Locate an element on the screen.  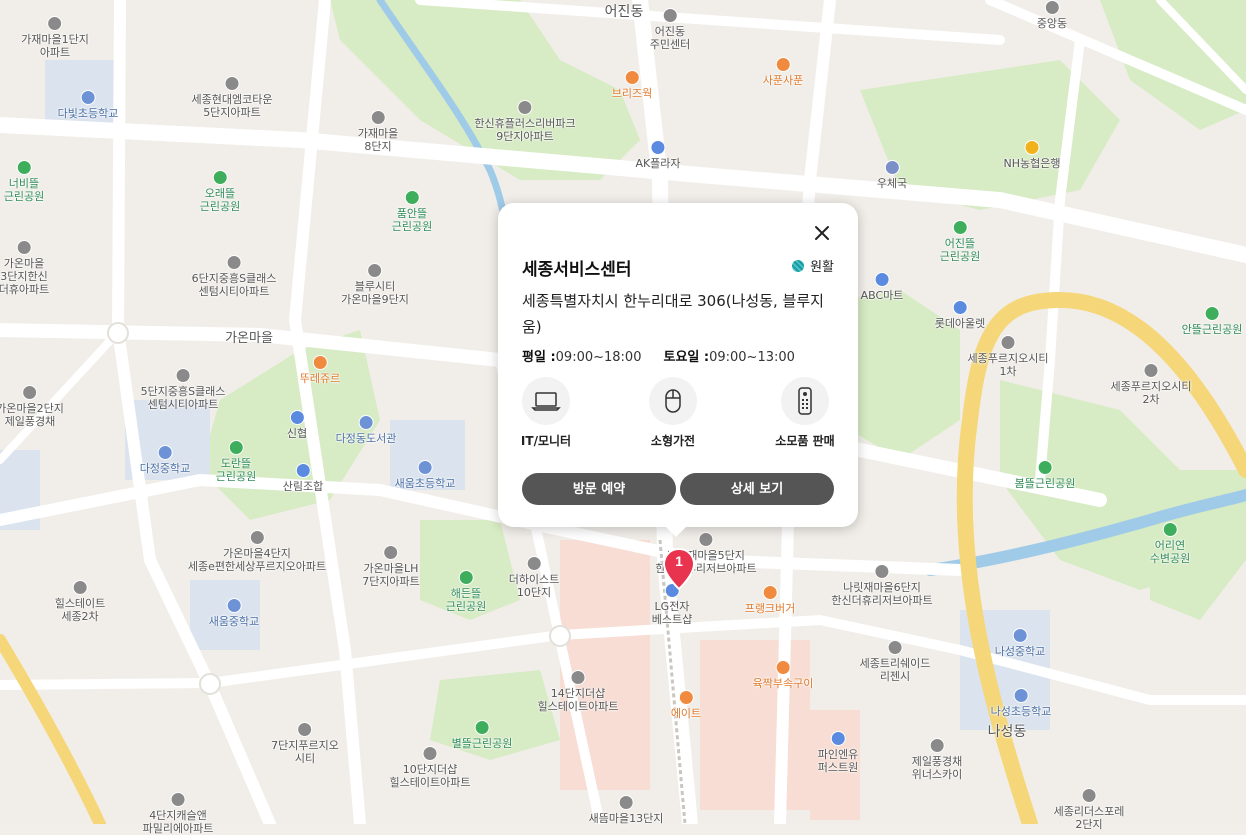
map-place-park: 해든뜰 근린공원 is located at coordinates (466, 591).